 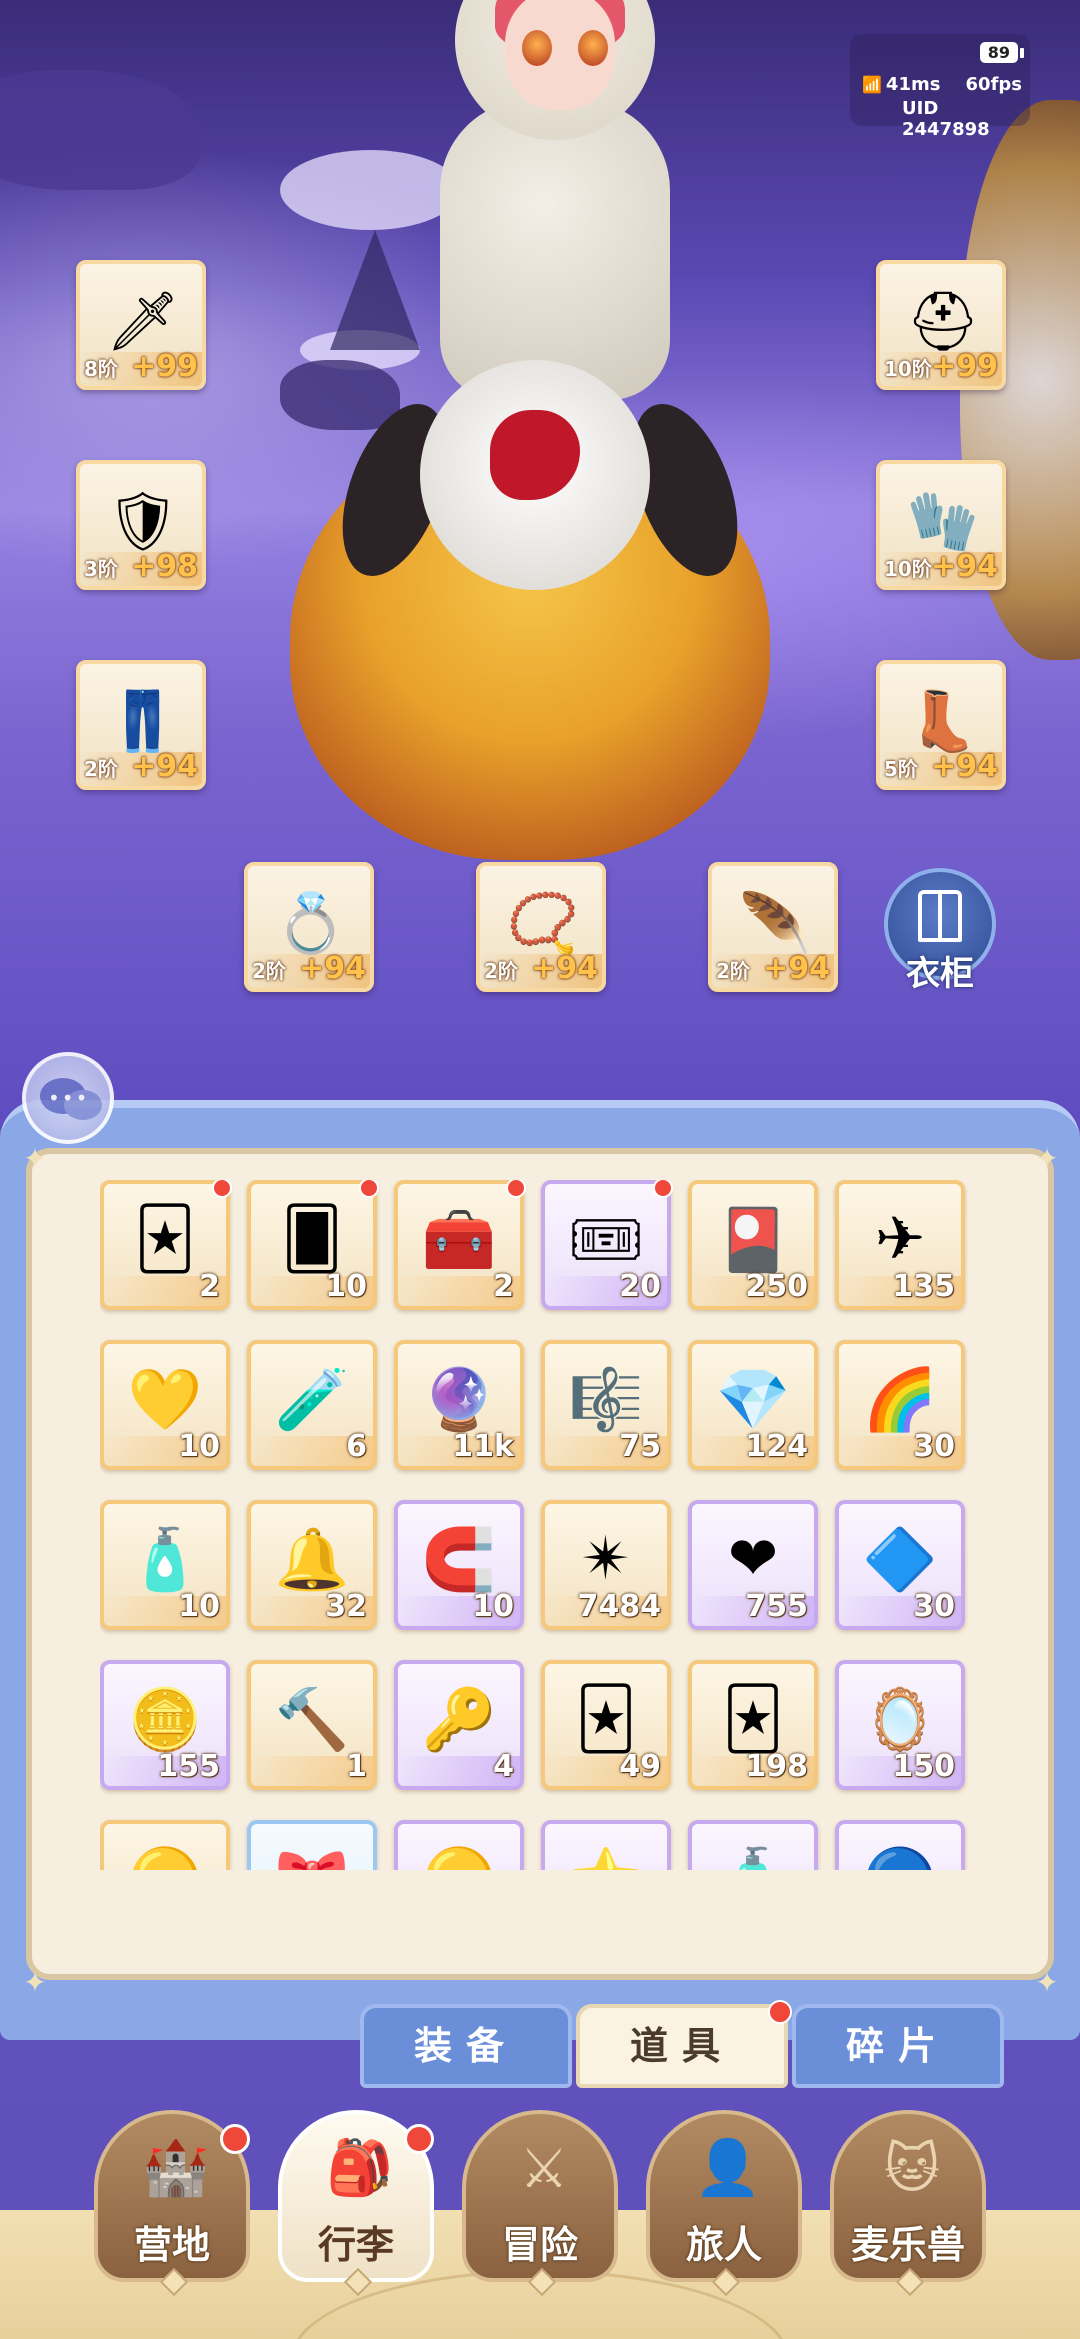 What do you see at coordinates (753, 1845) in the screenshot?
I see `inventory-item: 🧴` at bounding box center [753, 1845].